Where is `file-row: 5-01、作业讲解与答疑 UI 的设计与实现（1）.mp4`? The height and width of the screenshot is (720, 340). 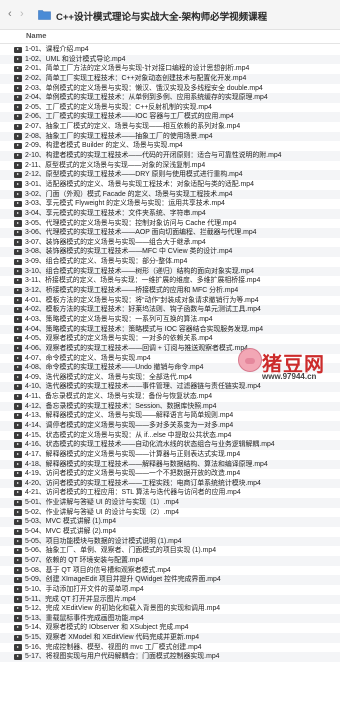
file-row: 5-01、作业讲解与答疑 UI 的设计与实现（1）.mp4 is located at coordinates (170, 503).